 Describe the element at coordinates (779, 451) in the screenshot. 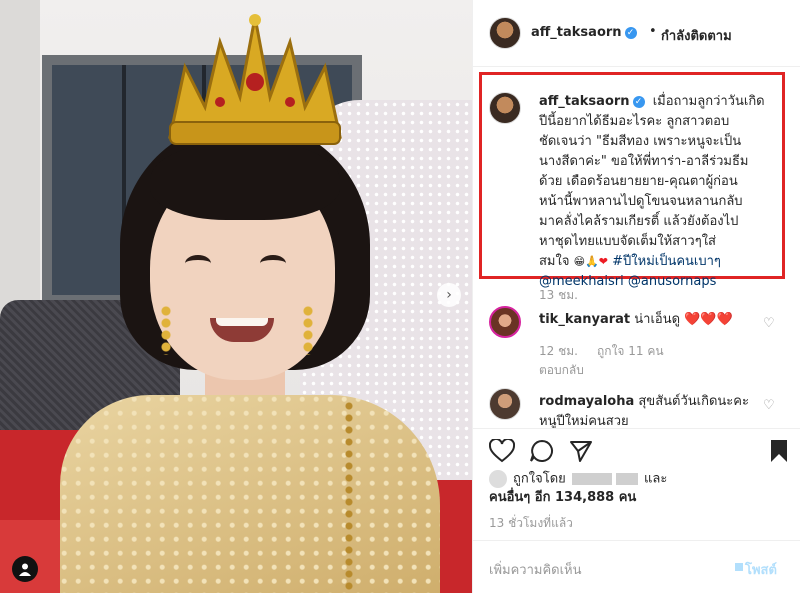

I see `bookmark-icon` at that location.